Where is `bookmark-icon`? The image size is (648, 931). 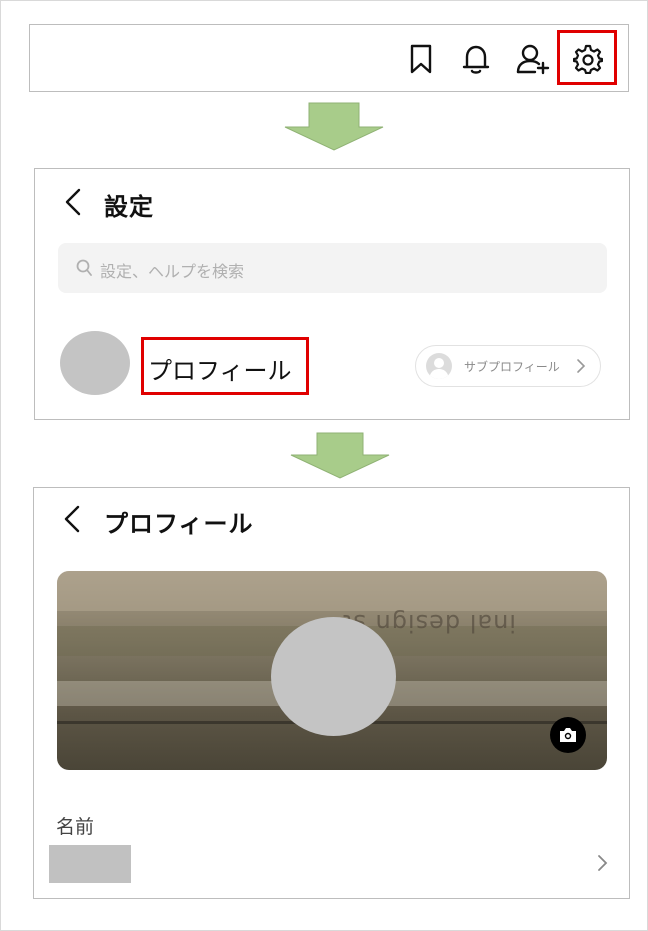
bookmark-icon is located at coordinates (421, 59).